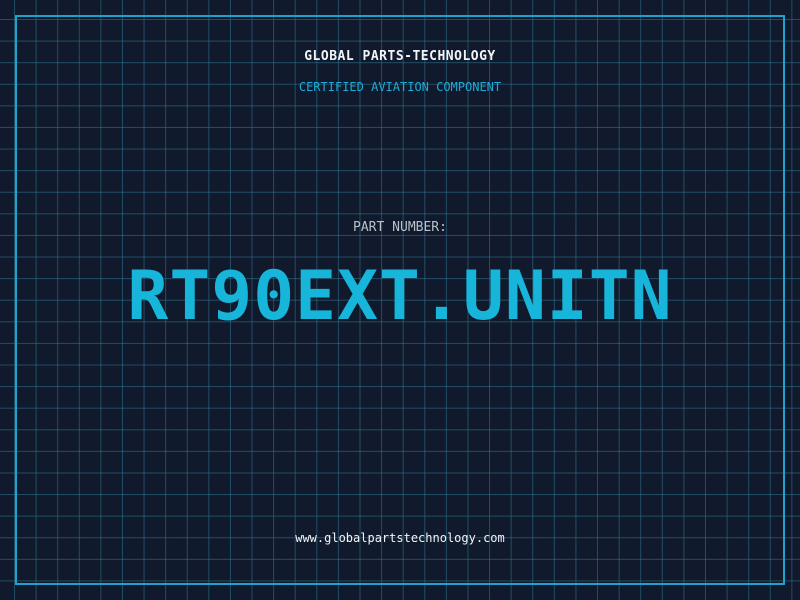  What do you see at coordinates (400, 87) in the screenshot?
I see `company-tagline: CERTIFIED AVIATION COMPONENT` at bounding box center [400, 87].